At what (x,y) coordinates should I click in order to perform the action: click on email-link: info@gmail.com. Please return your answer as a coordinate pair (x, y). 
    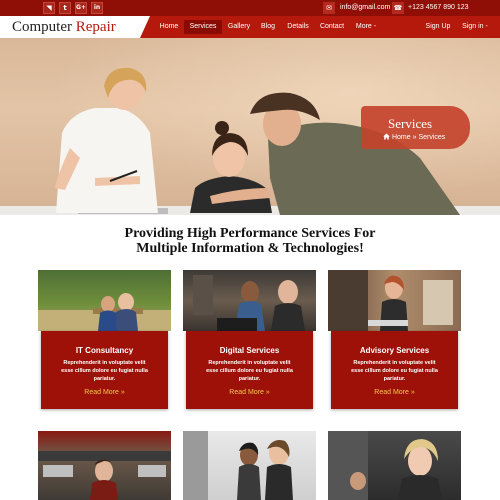
    Looking at the image, I should click on (365, 8).